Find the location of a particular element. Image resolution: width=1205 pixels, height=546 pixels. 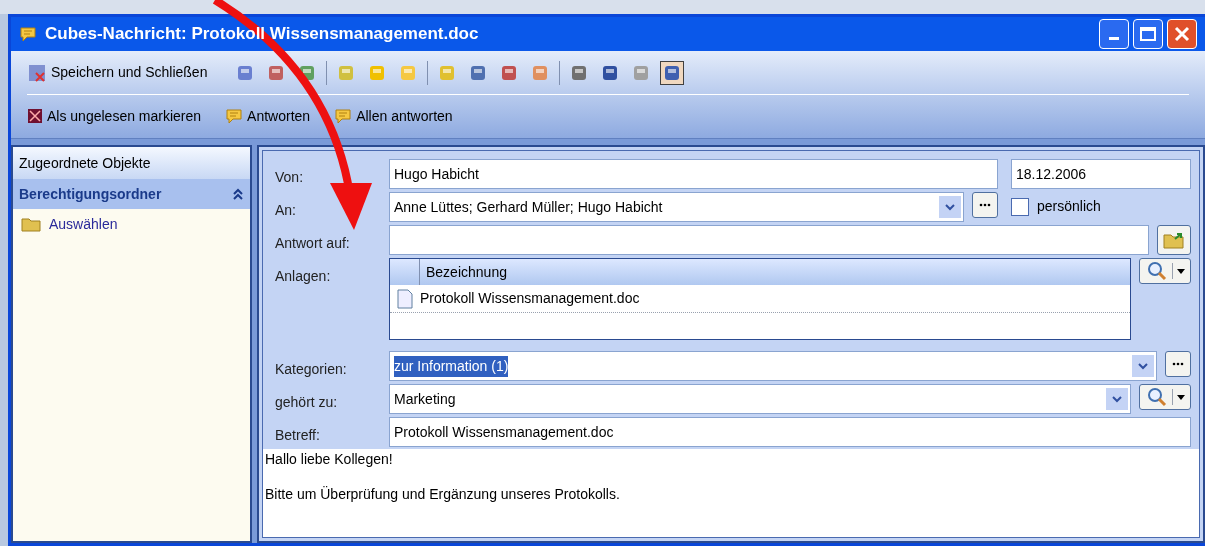

categories-field: zur Information (1) is located at coordinates (773, 366).